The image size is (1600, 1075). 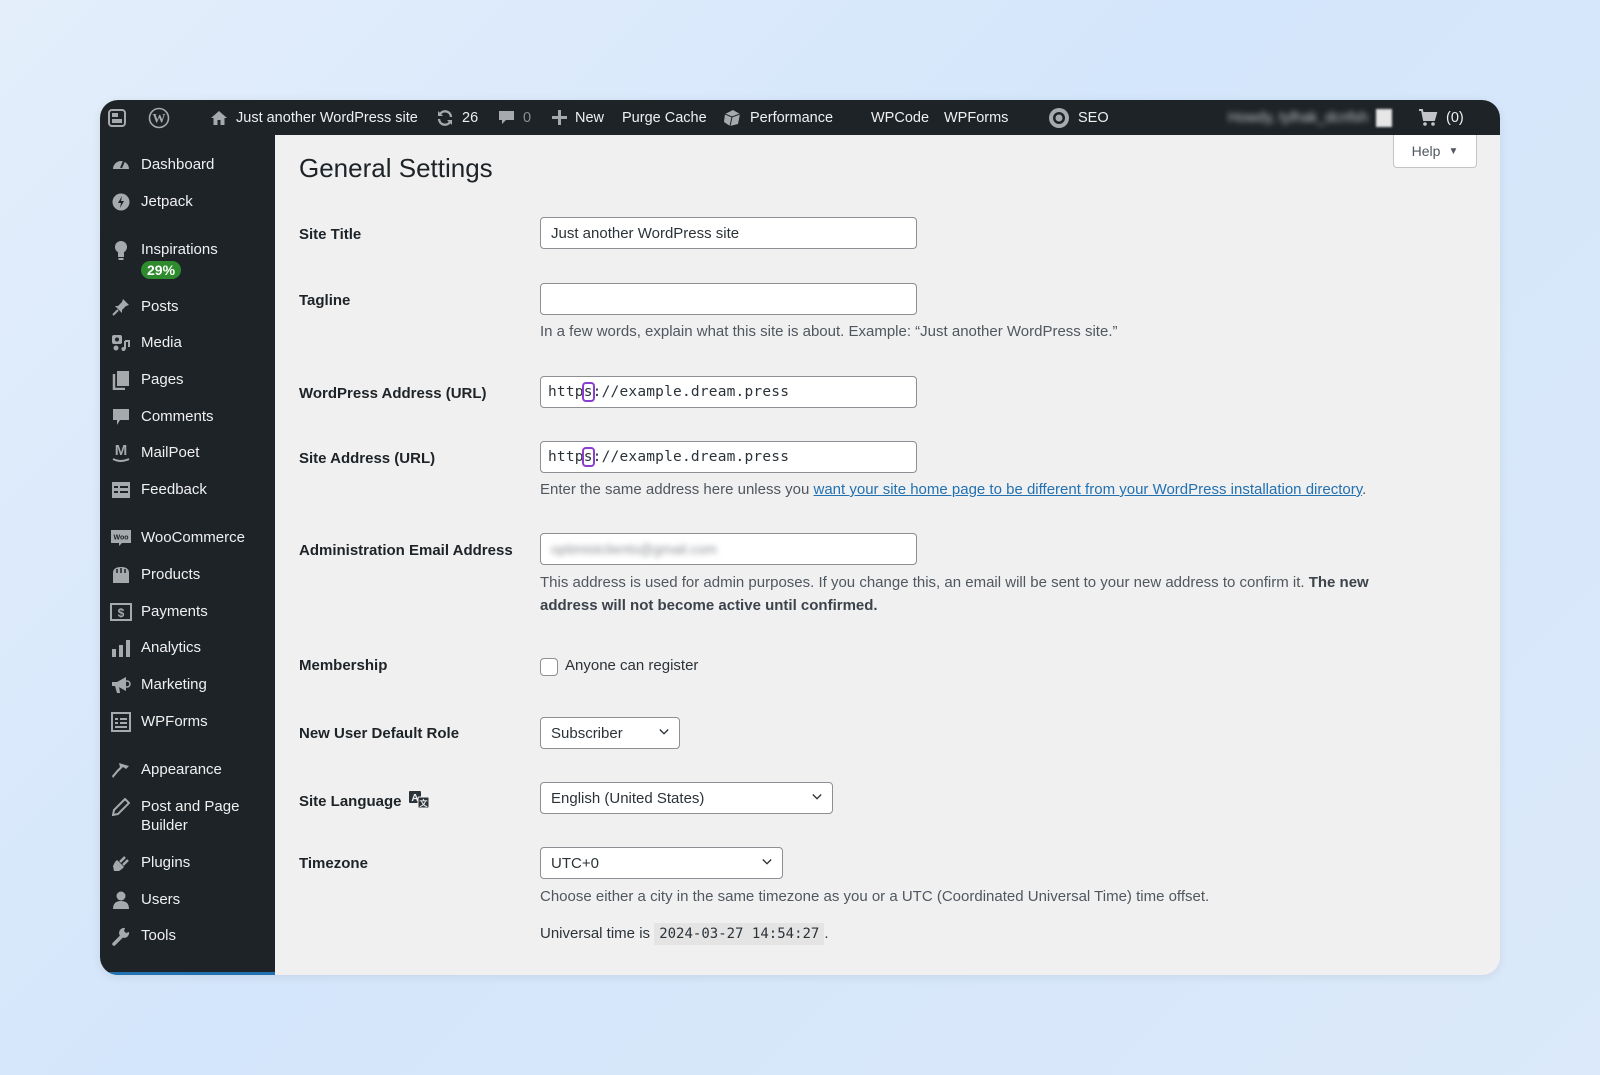 I want to click on purge-cache-label: Purge Cache, so click(x=664, y=117).